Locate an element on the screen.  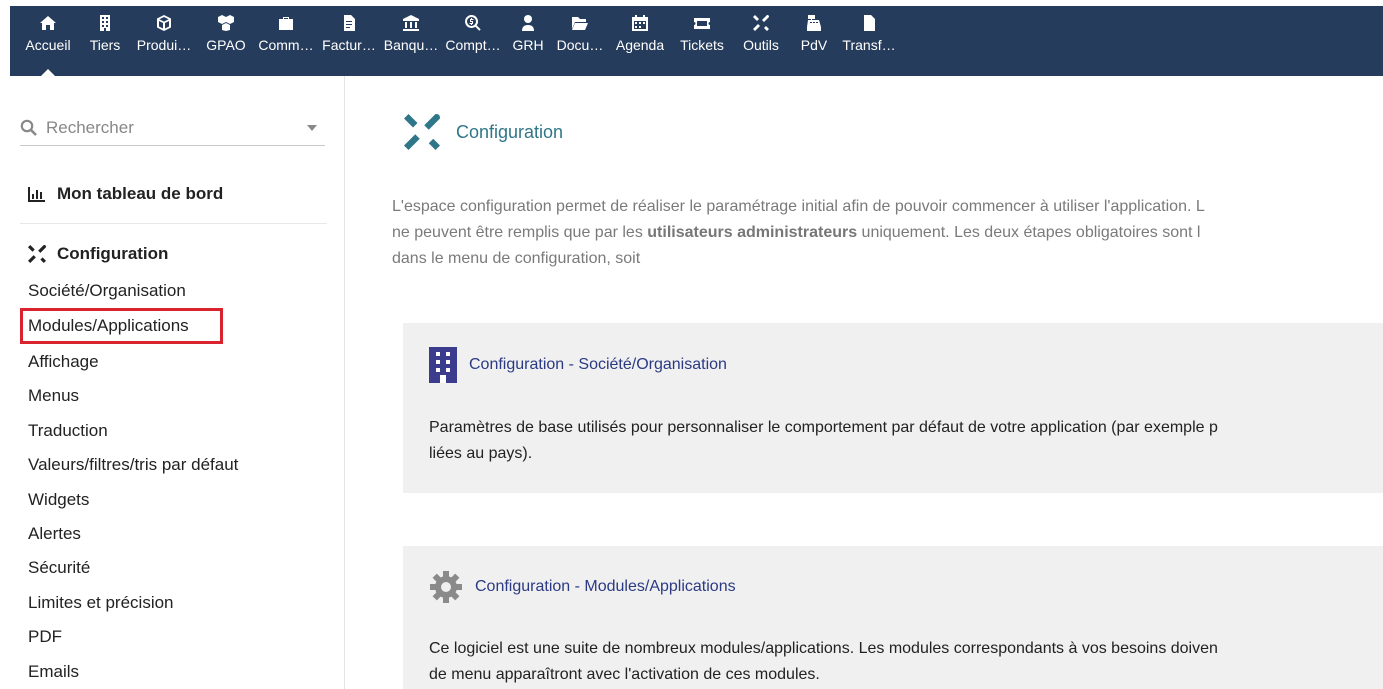
topnav-agenda: Agenda is located at coordinates (640, 41).